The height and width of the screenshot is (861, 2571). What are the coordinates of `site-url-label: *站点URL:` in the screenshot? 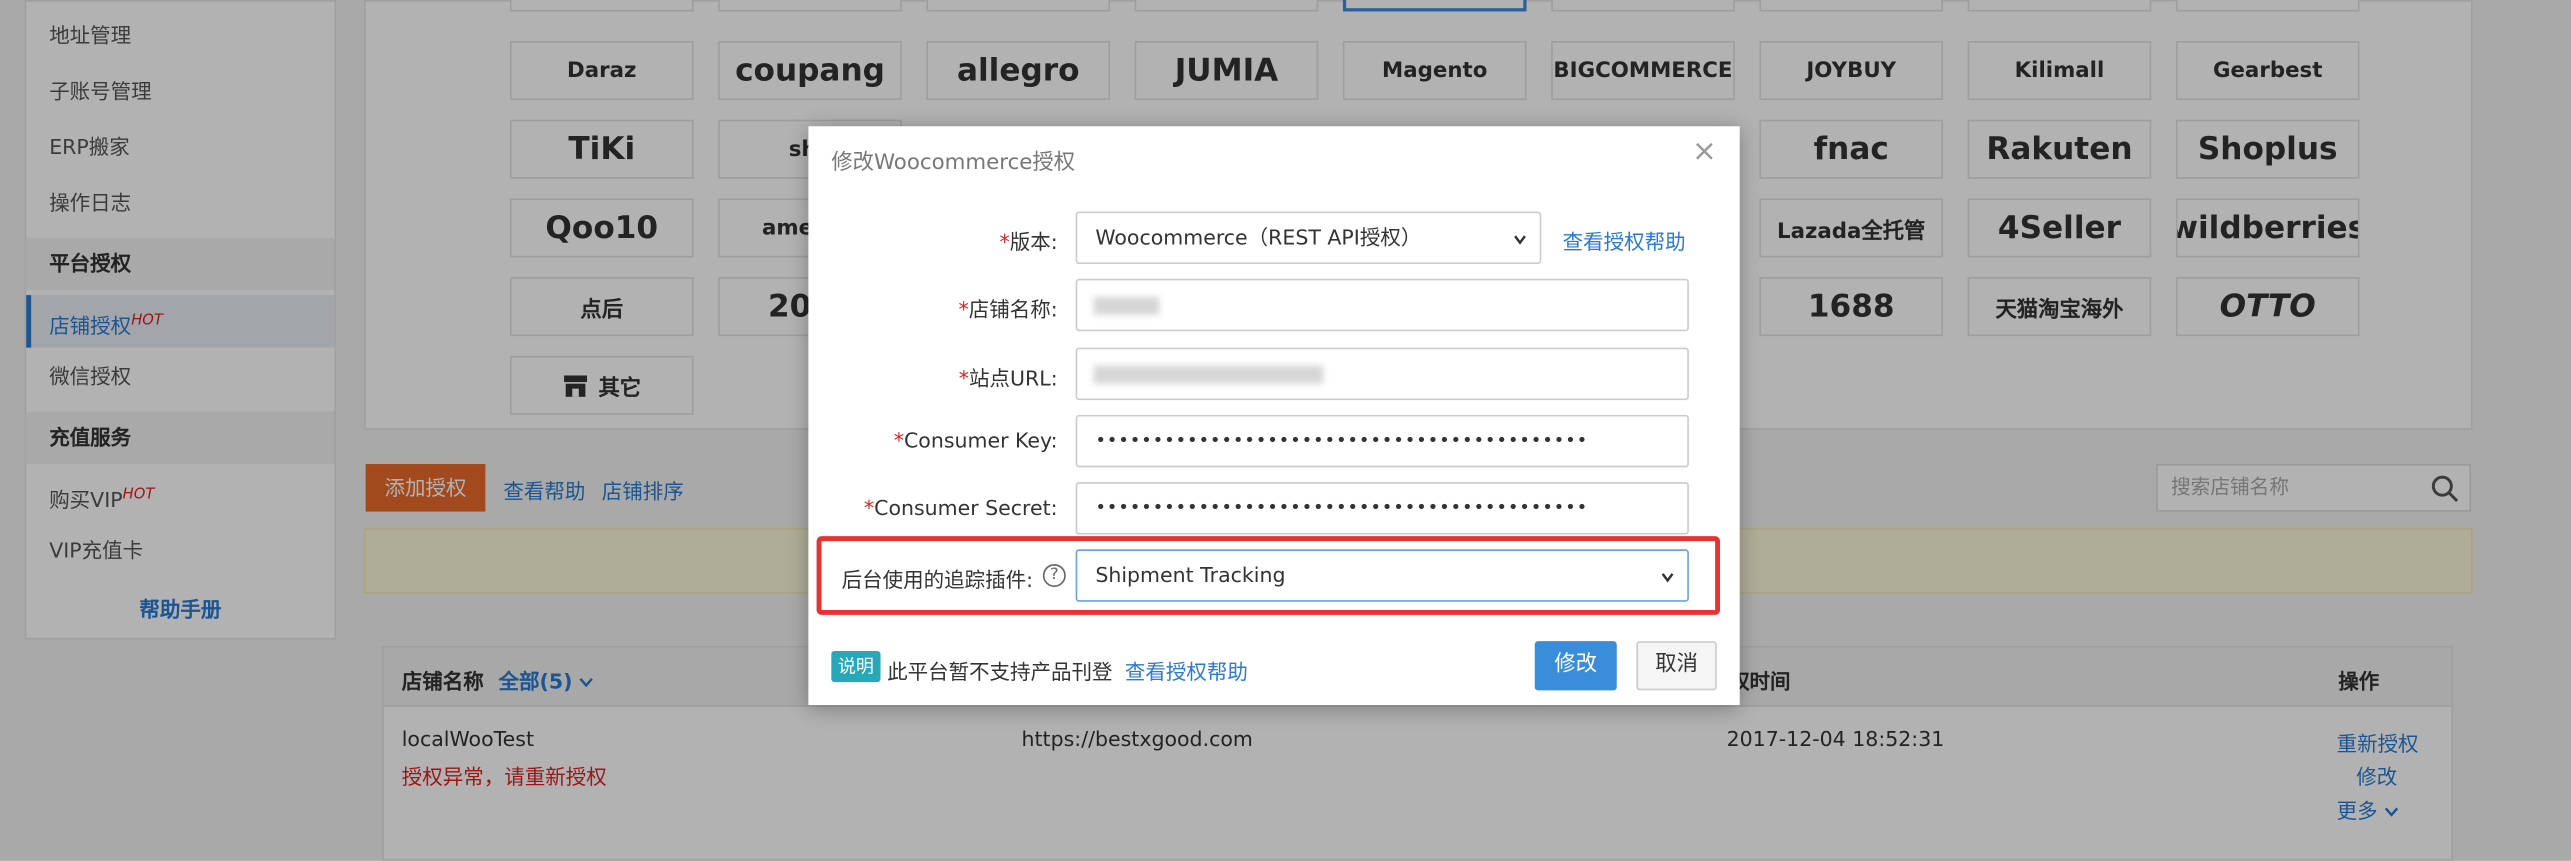 It's located at (933, 376).